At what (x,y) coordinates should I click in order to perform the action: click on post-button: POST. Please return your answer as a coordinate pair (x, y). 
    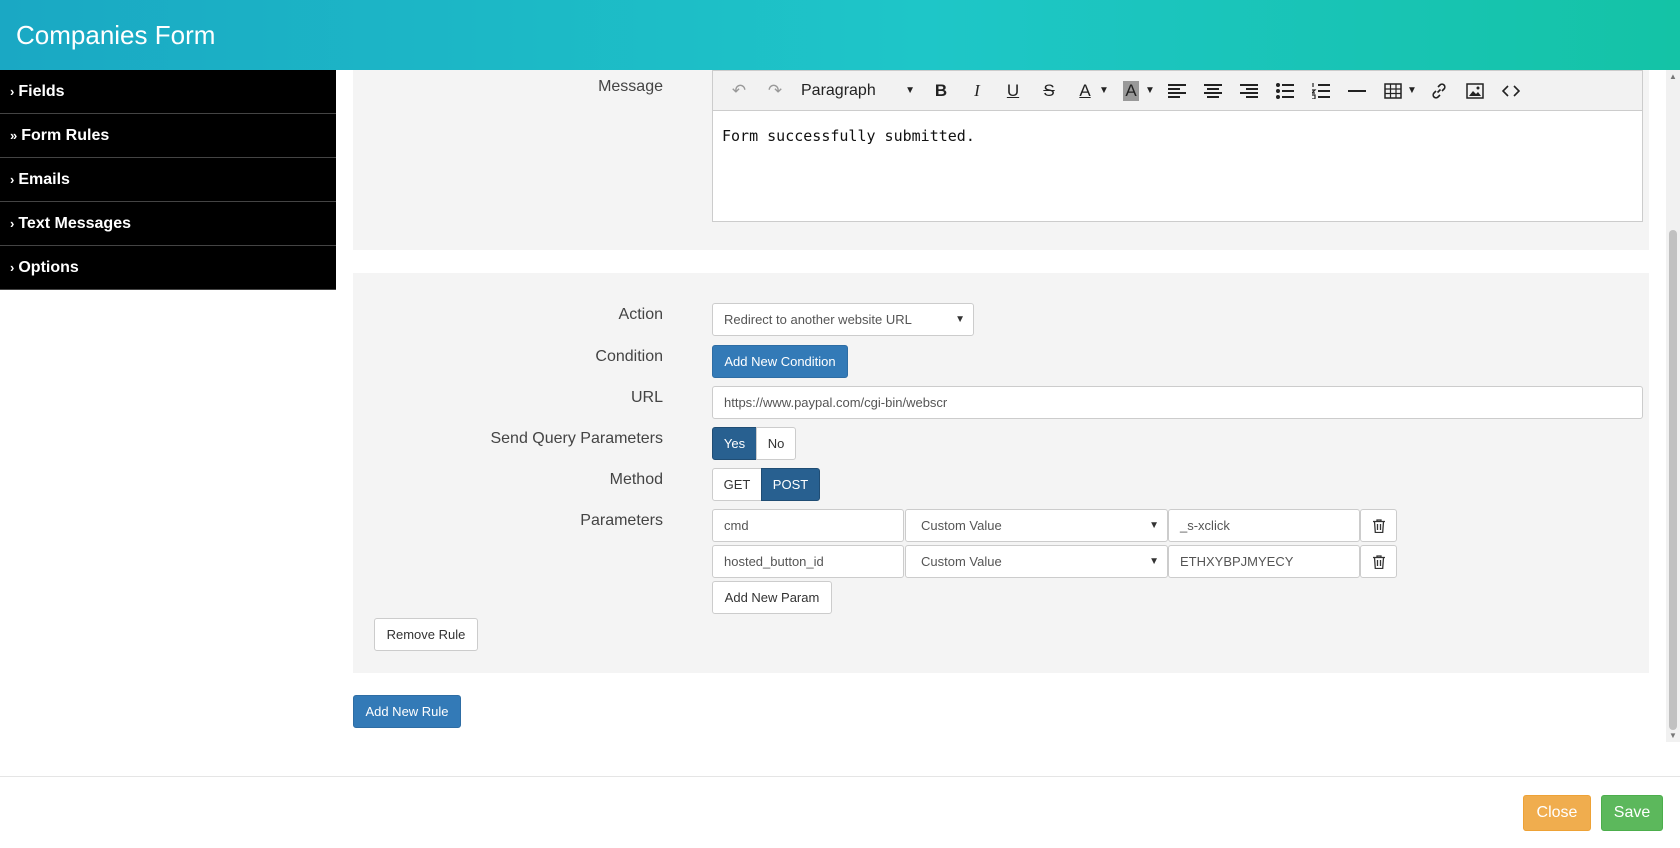
    Looking at the image, I should click on (790, 484).